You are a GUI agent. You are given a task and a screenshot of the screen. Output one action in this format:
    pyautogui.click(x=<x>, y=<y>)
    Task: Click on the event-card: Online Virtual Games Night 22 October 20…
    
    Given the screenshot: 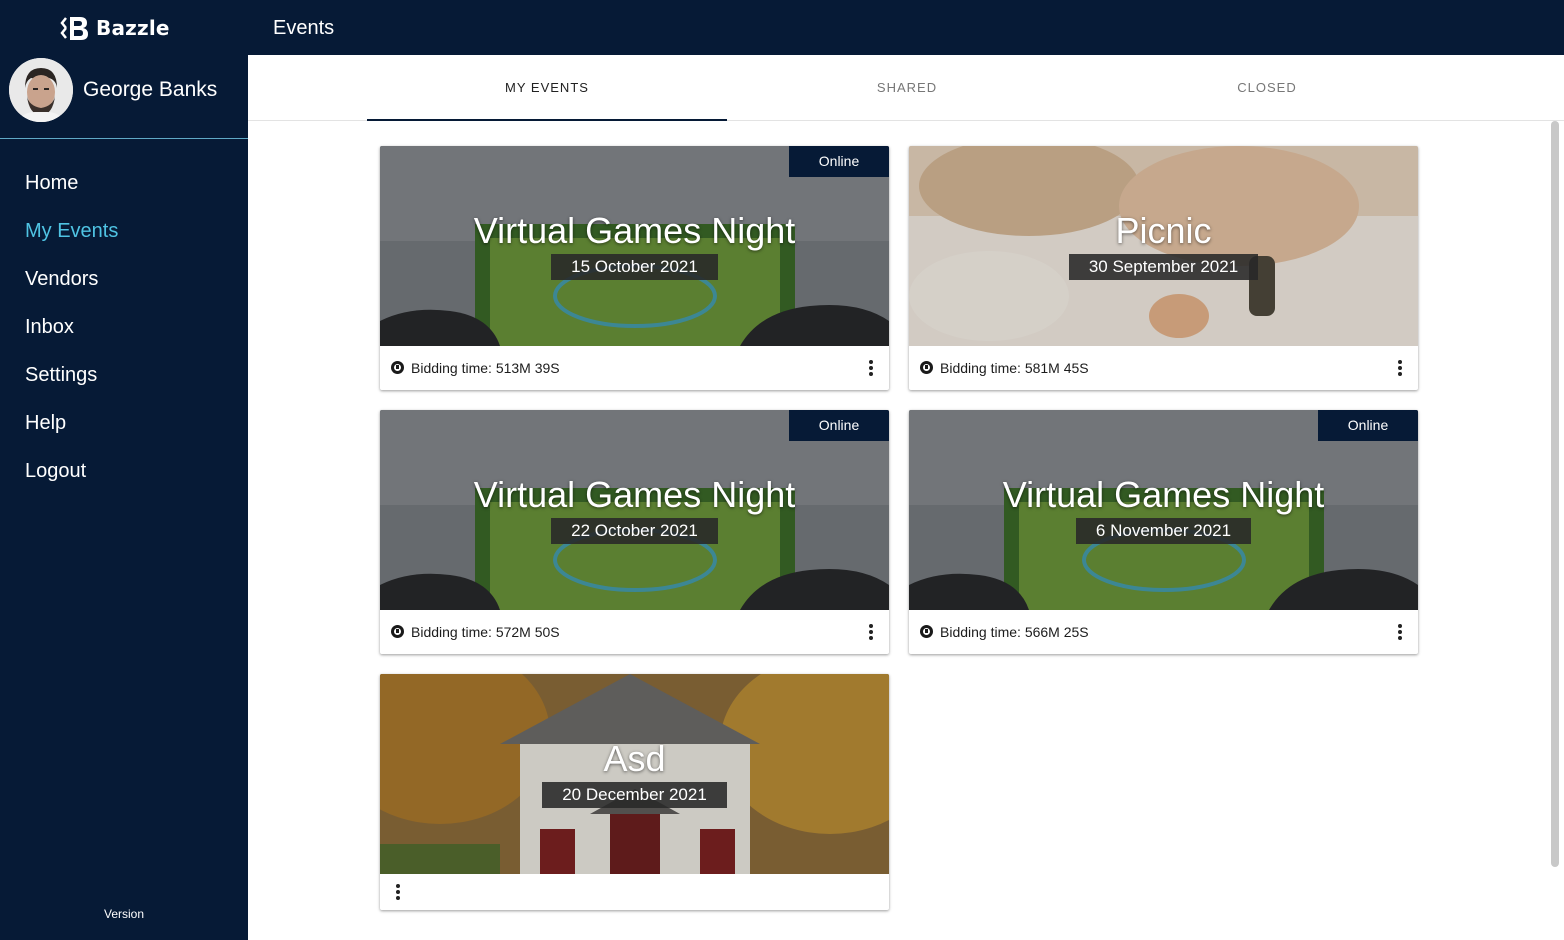 What is the action you would take?
    pyautogui.click(x=634, y=532)
    